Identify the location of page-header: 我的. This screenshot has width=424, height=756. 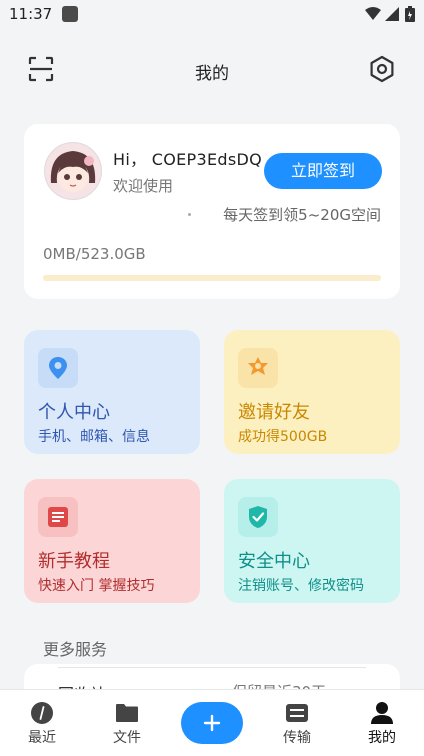
(212, 70).